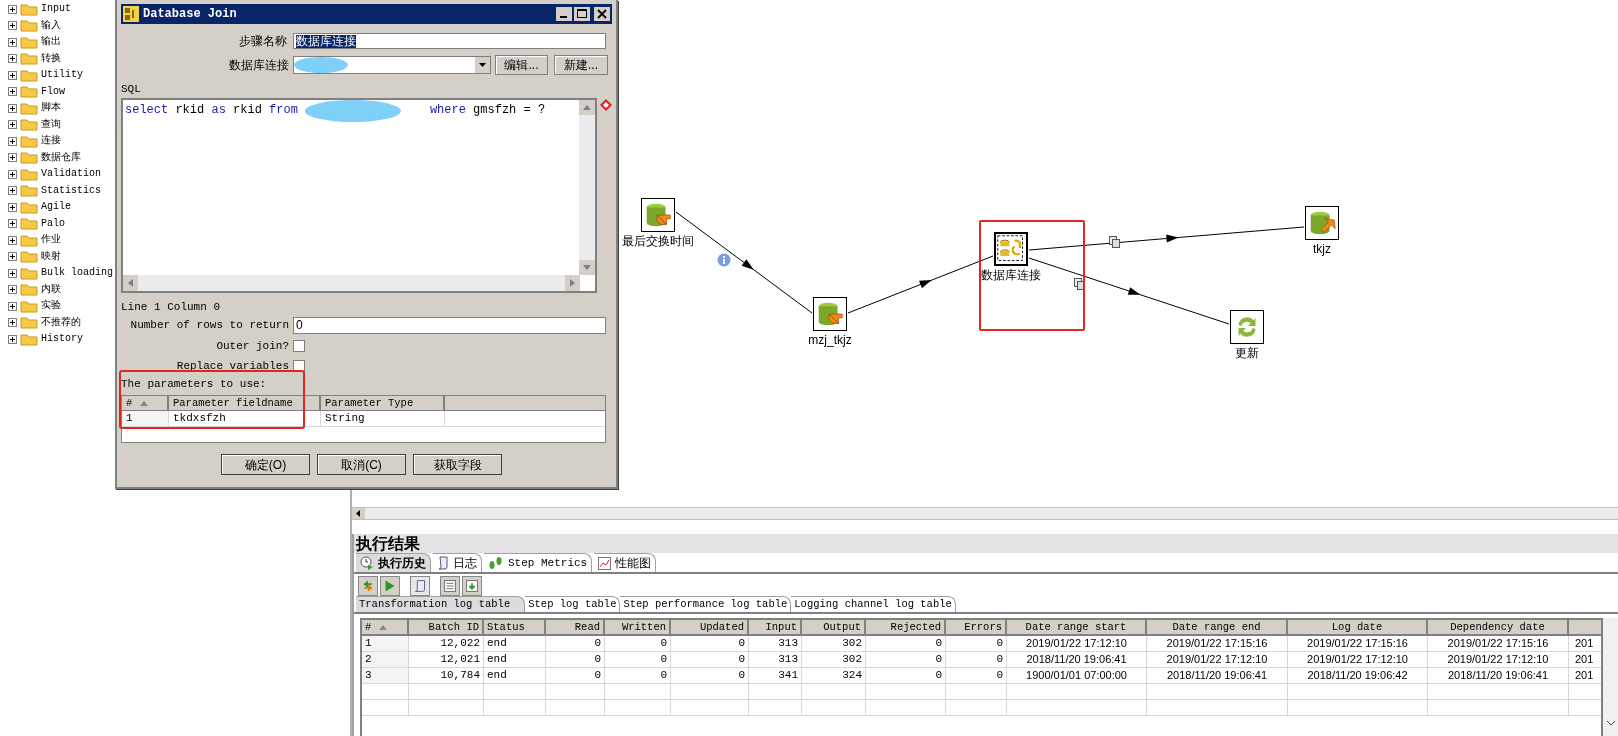  Describe the element at coordinates (457, 562) in the screenshot. I see `tab: 日志` at that location.